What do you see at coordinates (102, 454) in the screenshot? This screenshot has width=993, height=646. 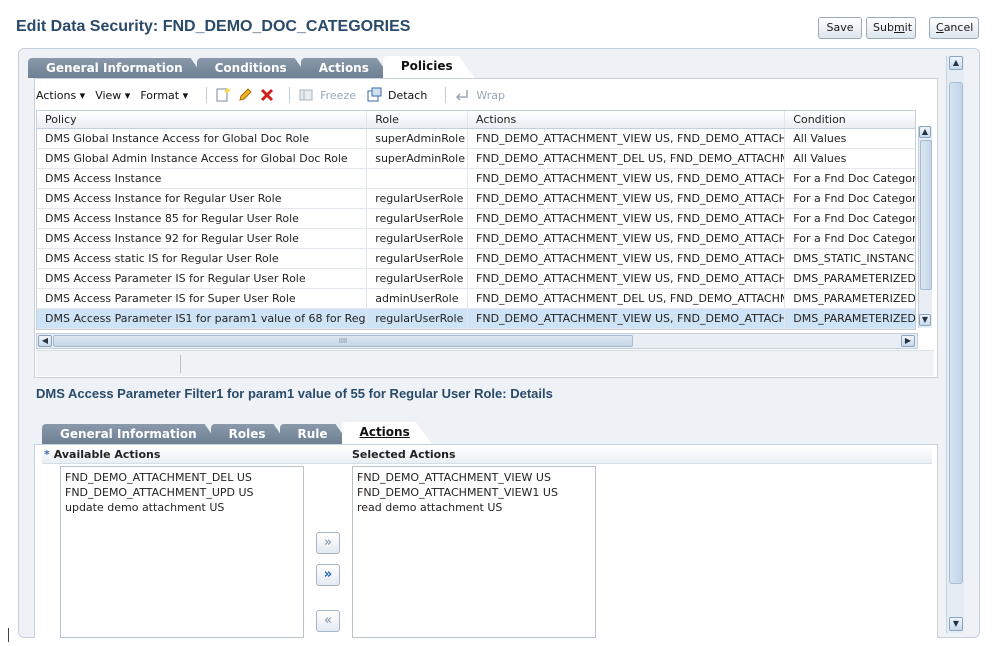 I see `available-actions-label: * Available Actions` at bounding box center [102, 454].